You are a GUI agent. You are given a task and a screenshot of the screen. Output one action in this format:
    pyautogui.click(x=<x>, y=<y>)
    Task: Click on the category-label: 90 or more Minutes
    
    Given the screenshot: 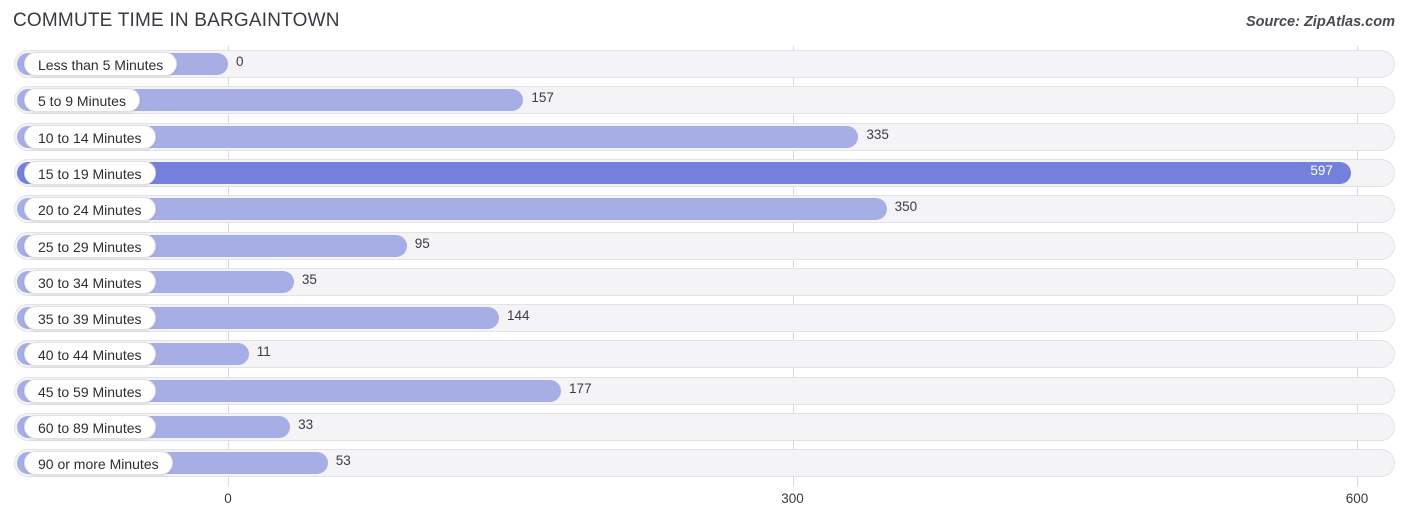 What is the action you would take?
    pyautogui.click(x=98, y=463)
    